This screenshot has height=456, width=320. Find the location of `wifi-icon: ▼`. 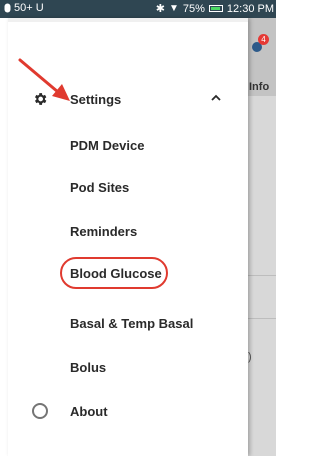

wifi-icon: ▼ is located at coordinates (173, 8).